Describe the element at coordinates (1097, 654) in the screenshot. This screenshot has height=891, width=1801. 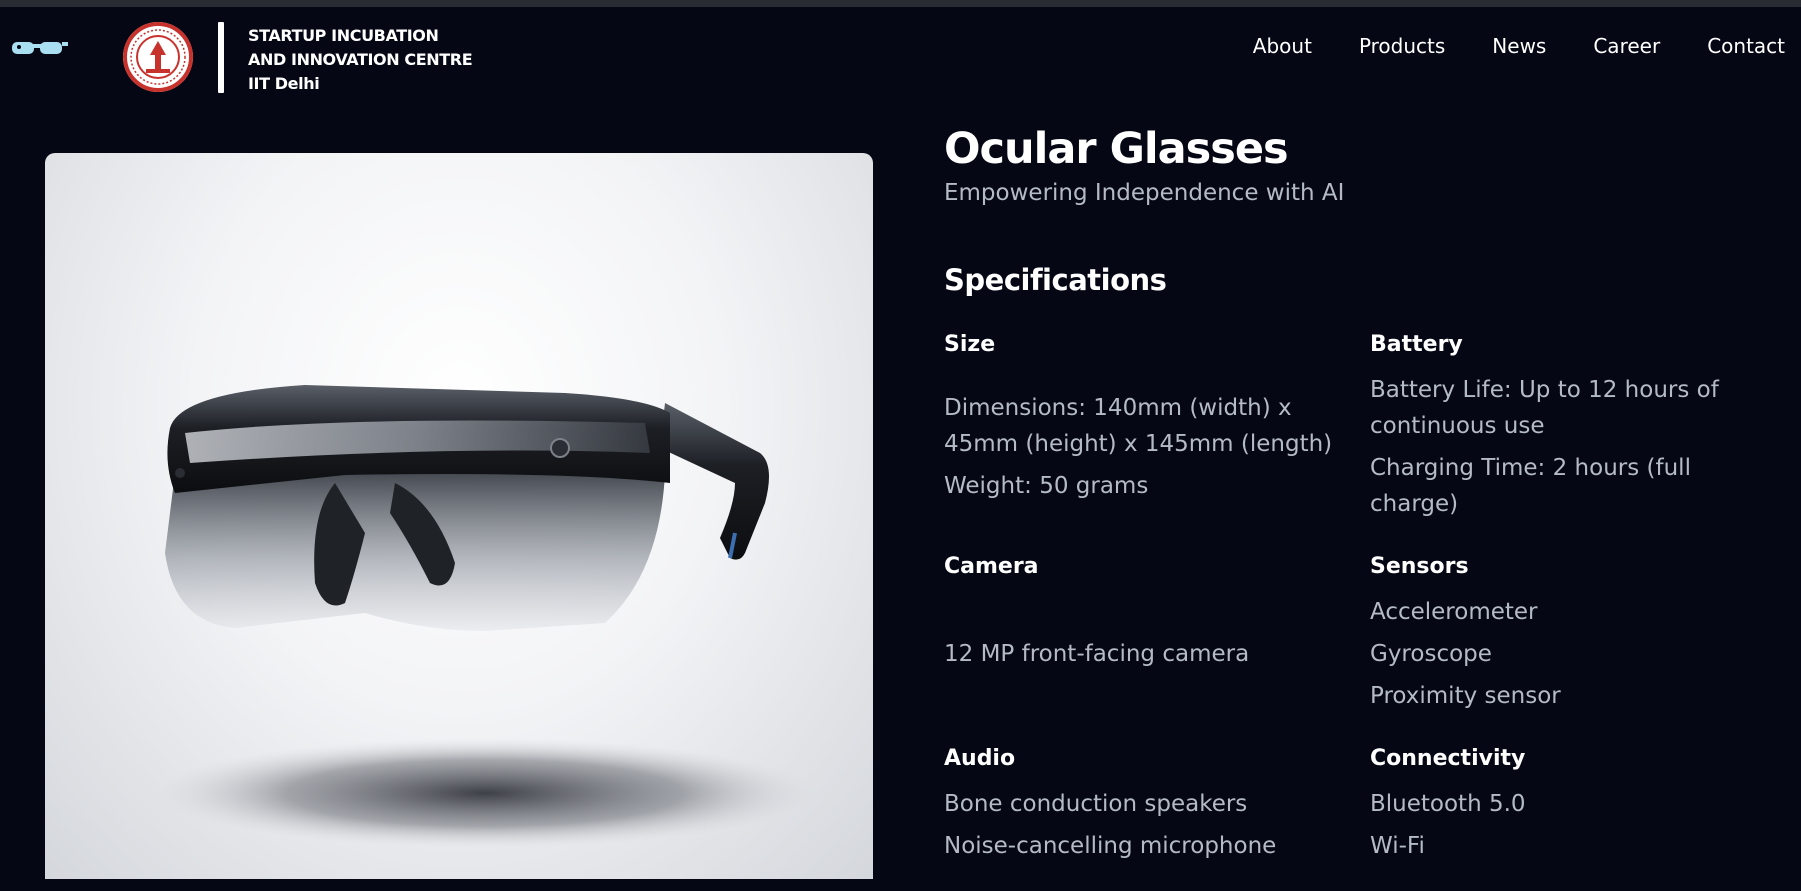
I see `spec-value: 12 MP front-facing camera` at that location.